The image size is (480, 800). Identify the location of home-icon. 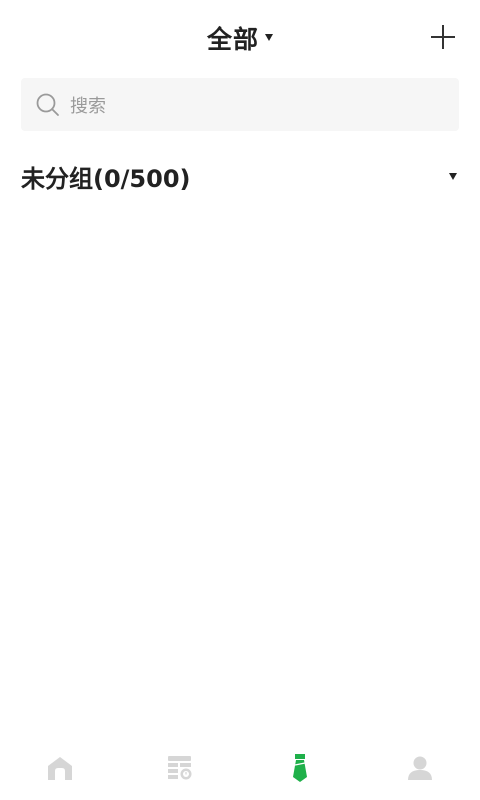
(60, 768).